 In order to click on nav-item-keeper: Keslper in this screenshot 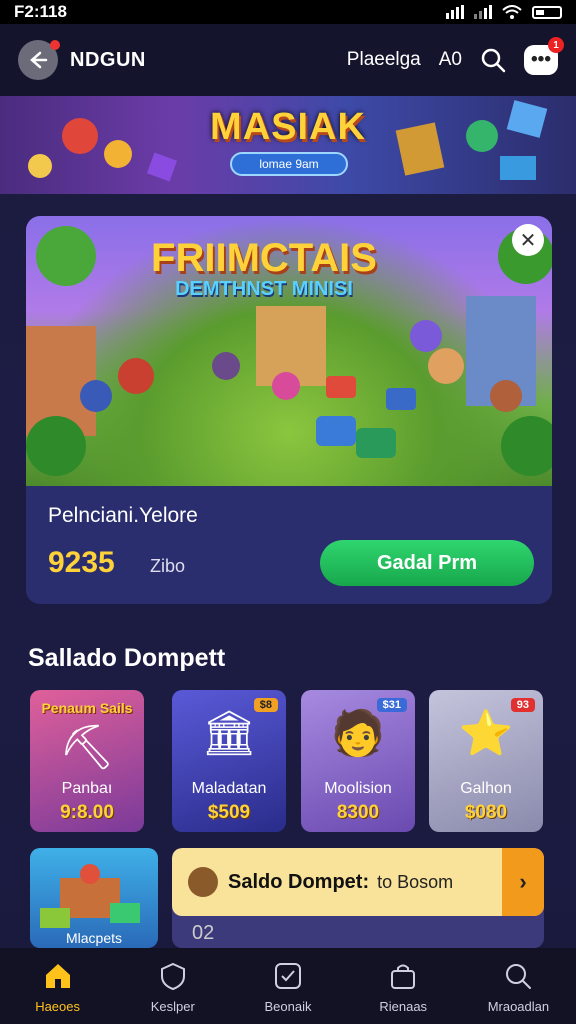, I will do `click(172, 986)`.